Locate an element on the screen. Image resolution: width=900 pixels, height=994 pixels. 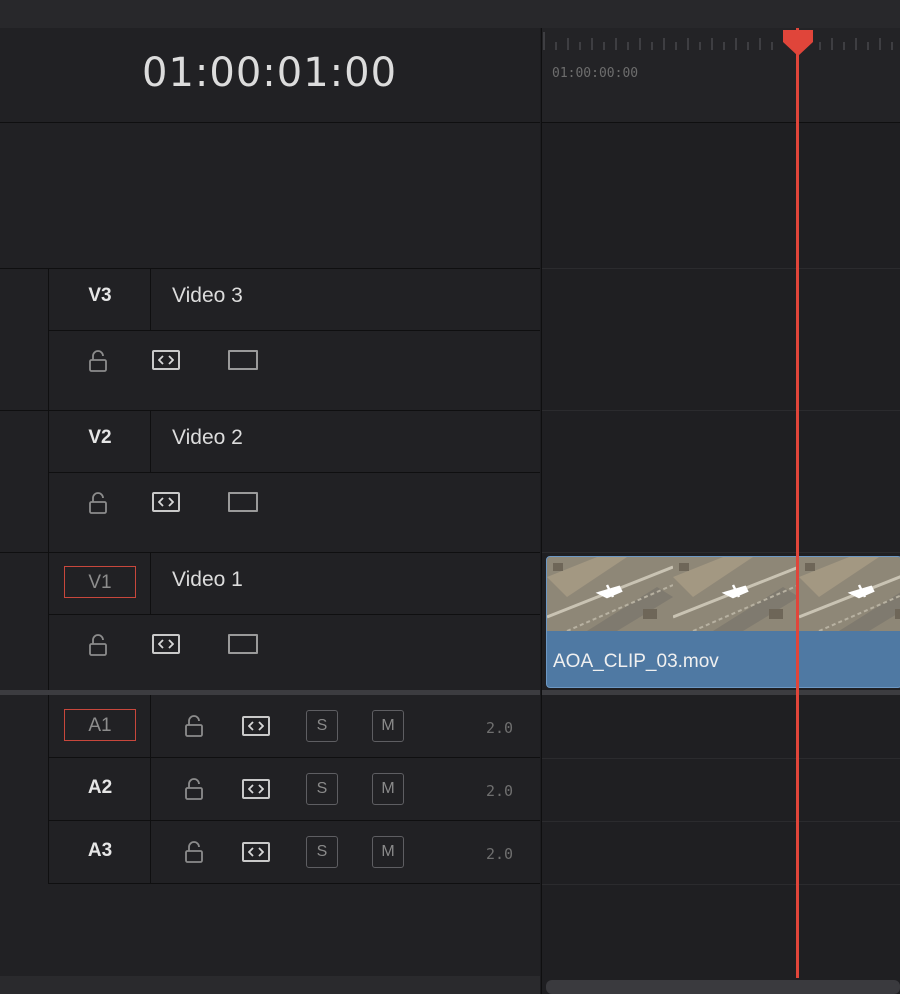
track-v1: V1 Video 1 is located at coordinates (270, 621).